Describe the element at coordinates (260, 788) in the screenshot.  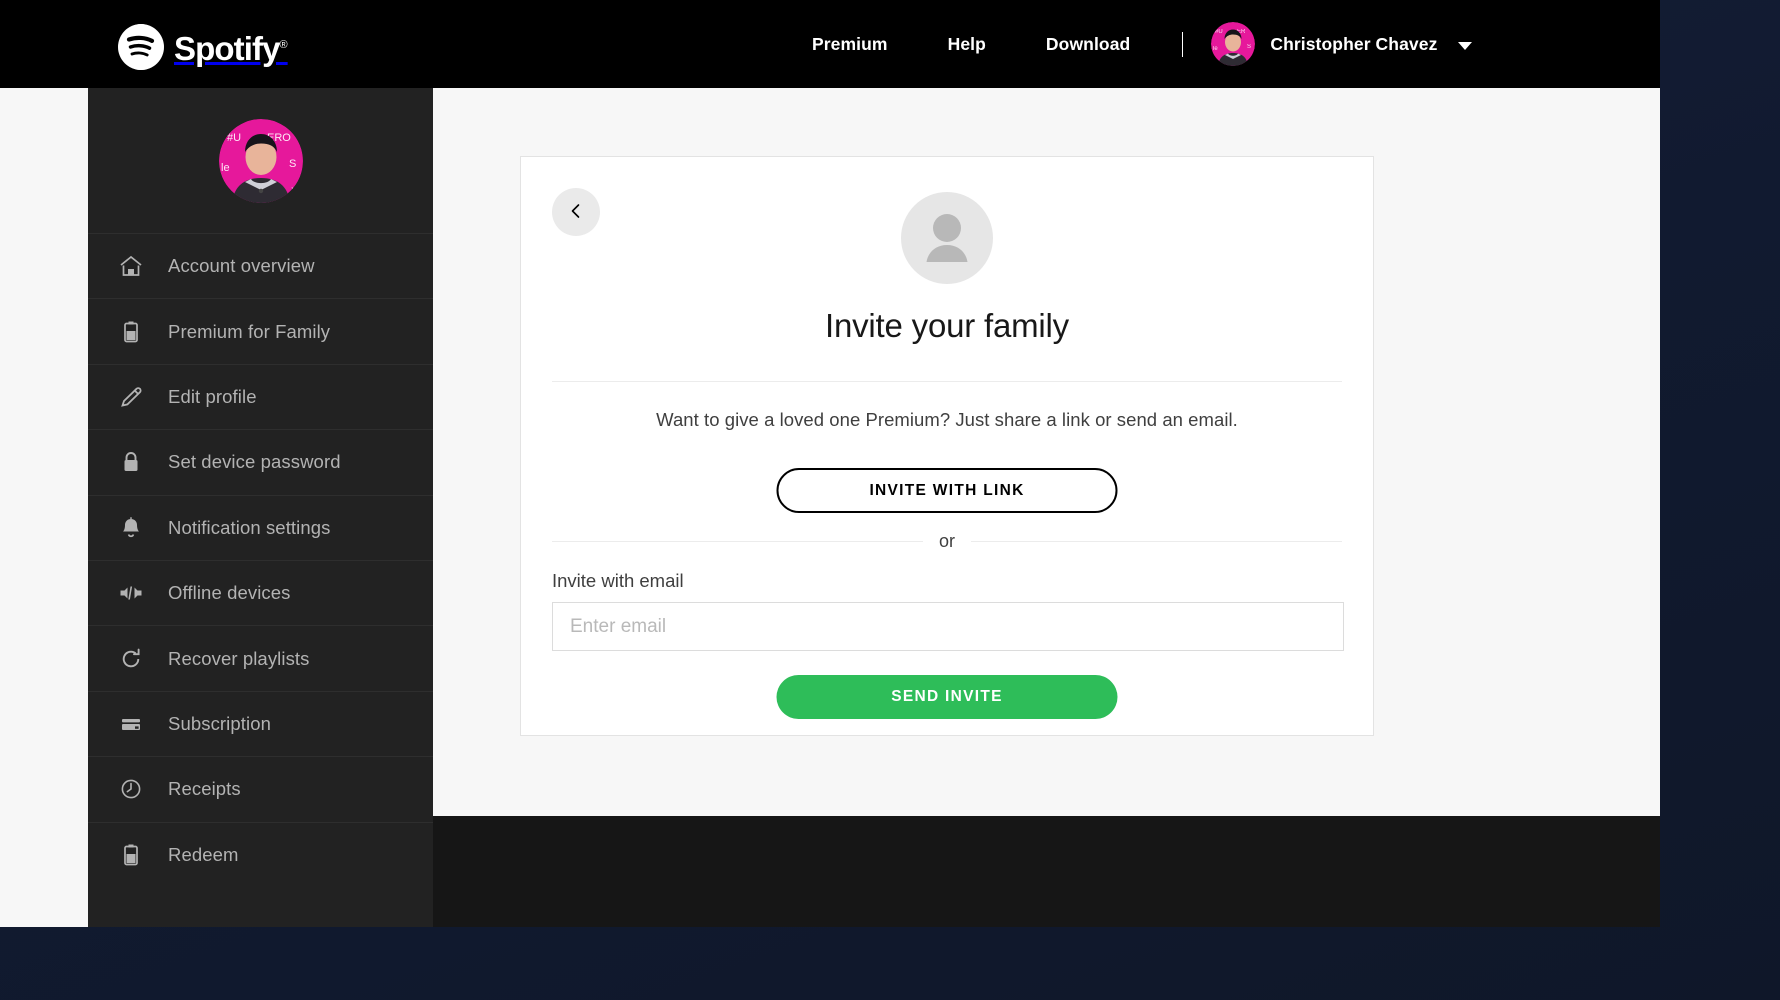
I see `sidebar-item-receipts: Receipts` at that location.